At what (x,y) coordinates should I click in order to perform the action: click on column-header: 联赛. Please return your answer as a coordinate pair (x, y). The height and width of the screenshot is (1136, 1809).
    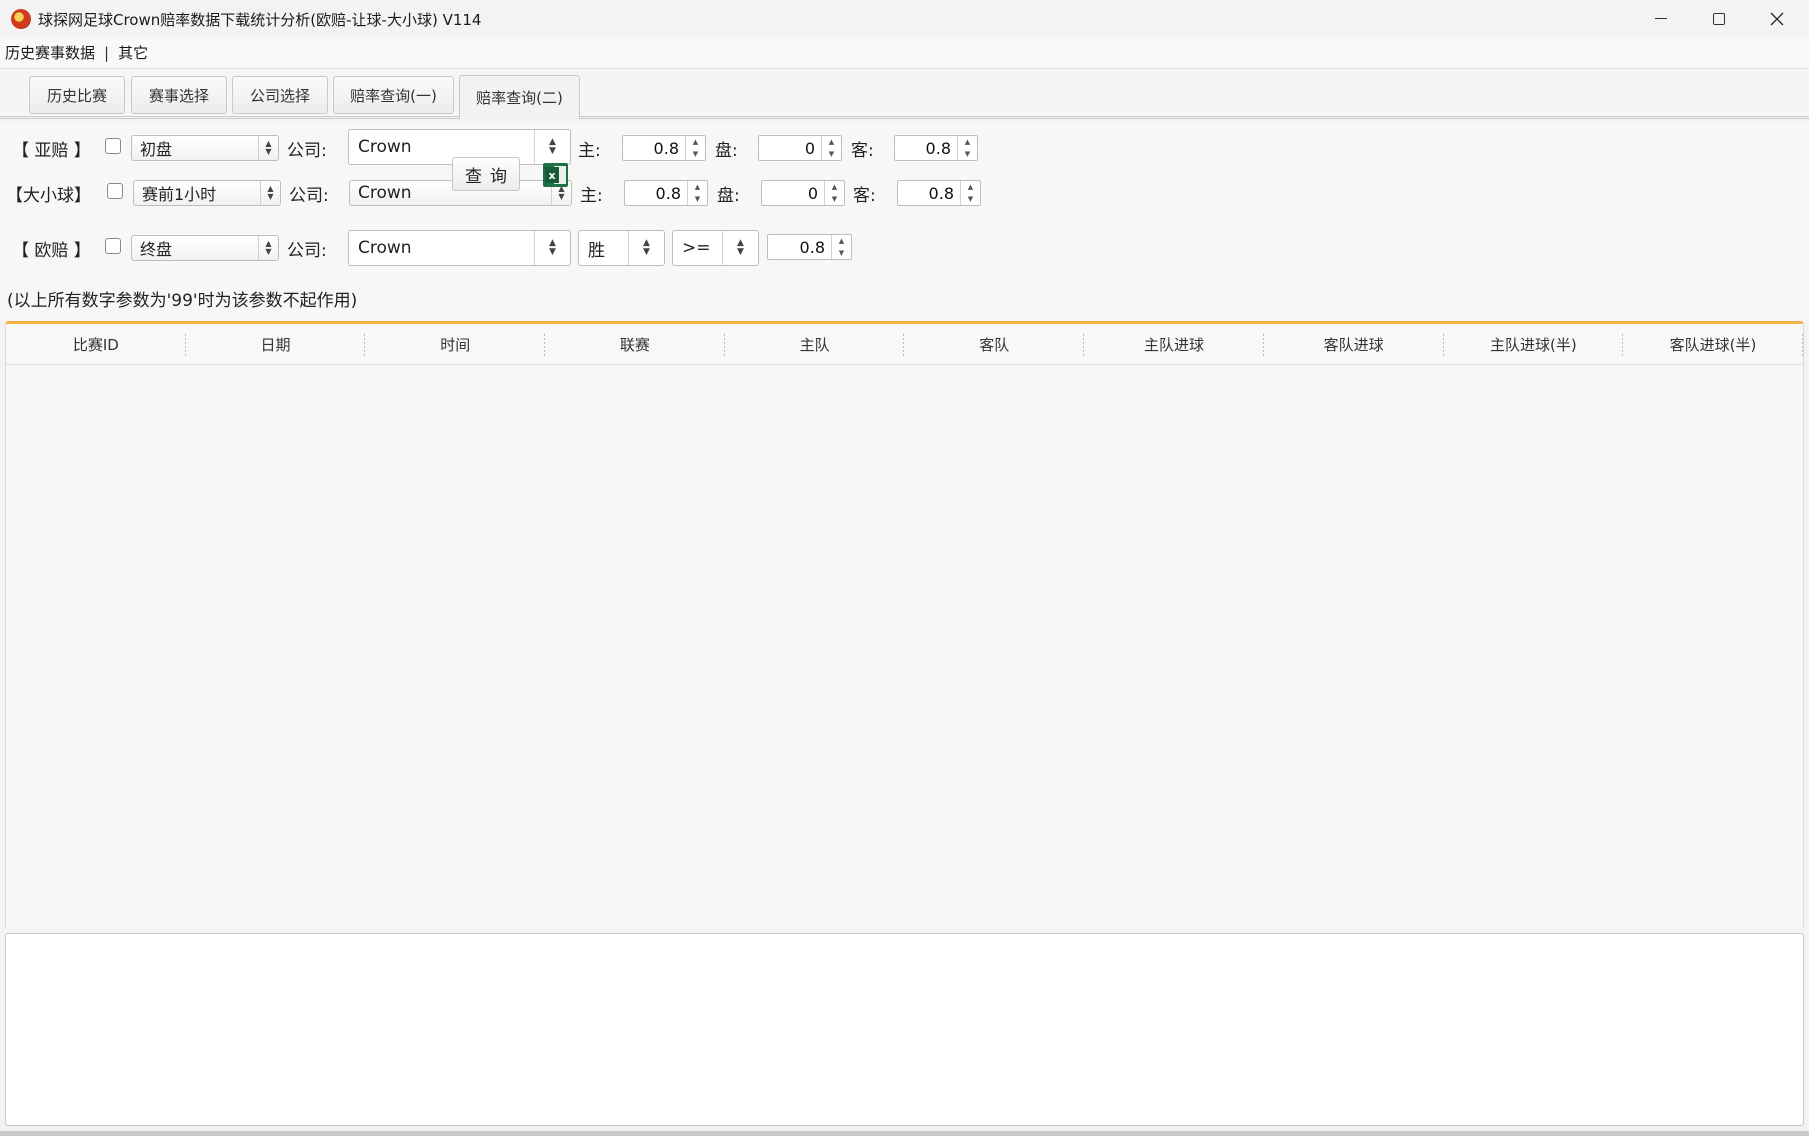
    Looking at the image, I should click on (635, 344).